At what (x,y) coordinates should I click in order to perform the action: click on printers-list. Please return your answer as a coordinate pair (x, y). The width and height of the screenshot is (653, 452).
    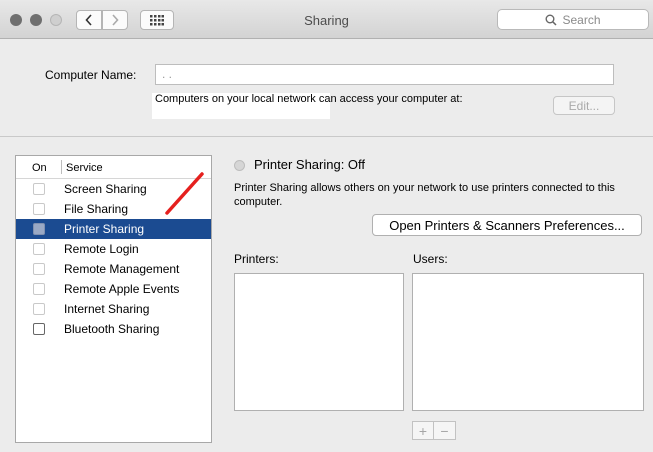
    Looking at the image, I should click on (319, 342).